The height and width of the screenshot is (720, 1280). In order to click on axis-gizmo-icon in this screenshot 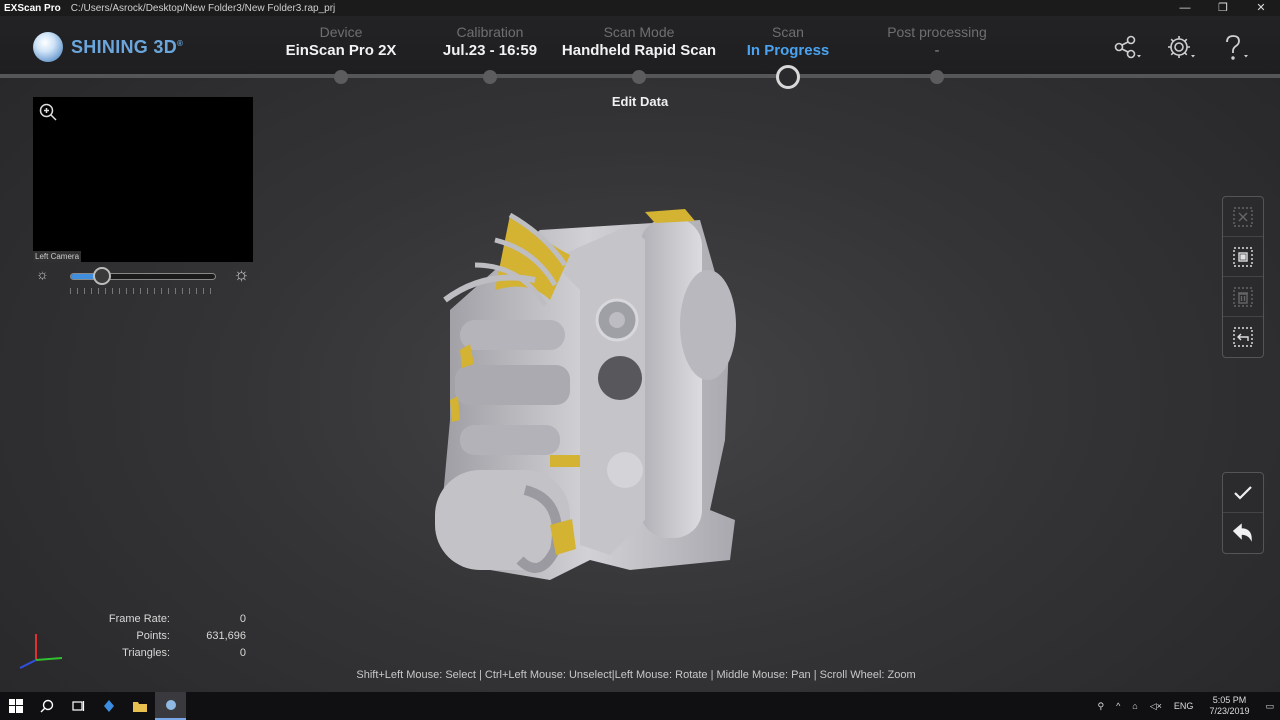, I will do `click(41, 649)`.